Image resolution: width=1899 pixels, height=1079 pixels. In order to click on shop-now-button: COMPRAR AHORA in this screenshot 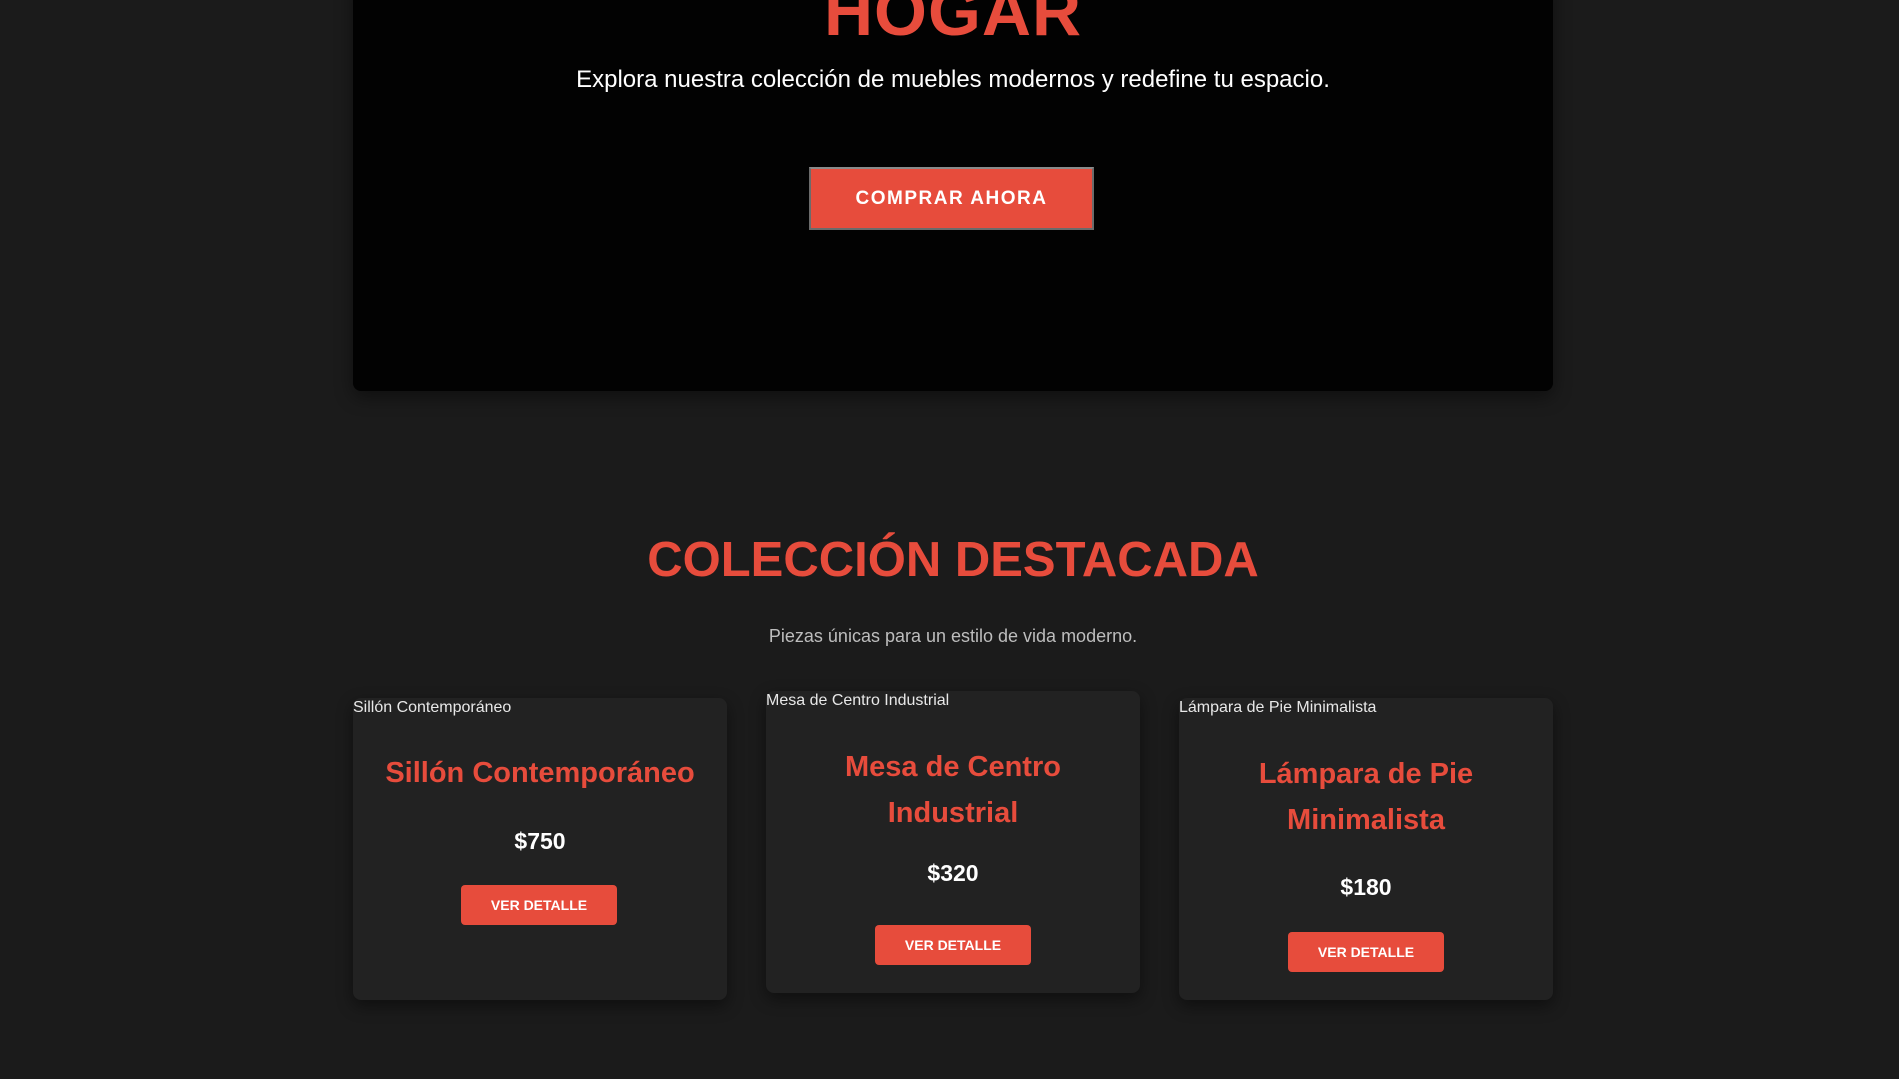, I will do `click(951, 198)`.